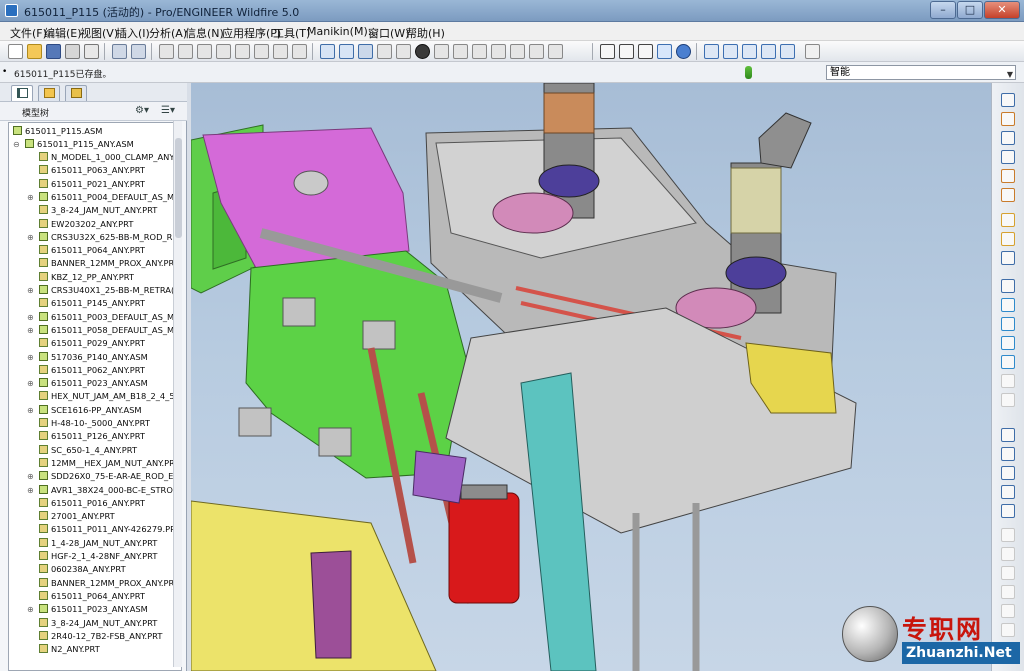  I want to click on extrude-icon, so click(1008, 220).